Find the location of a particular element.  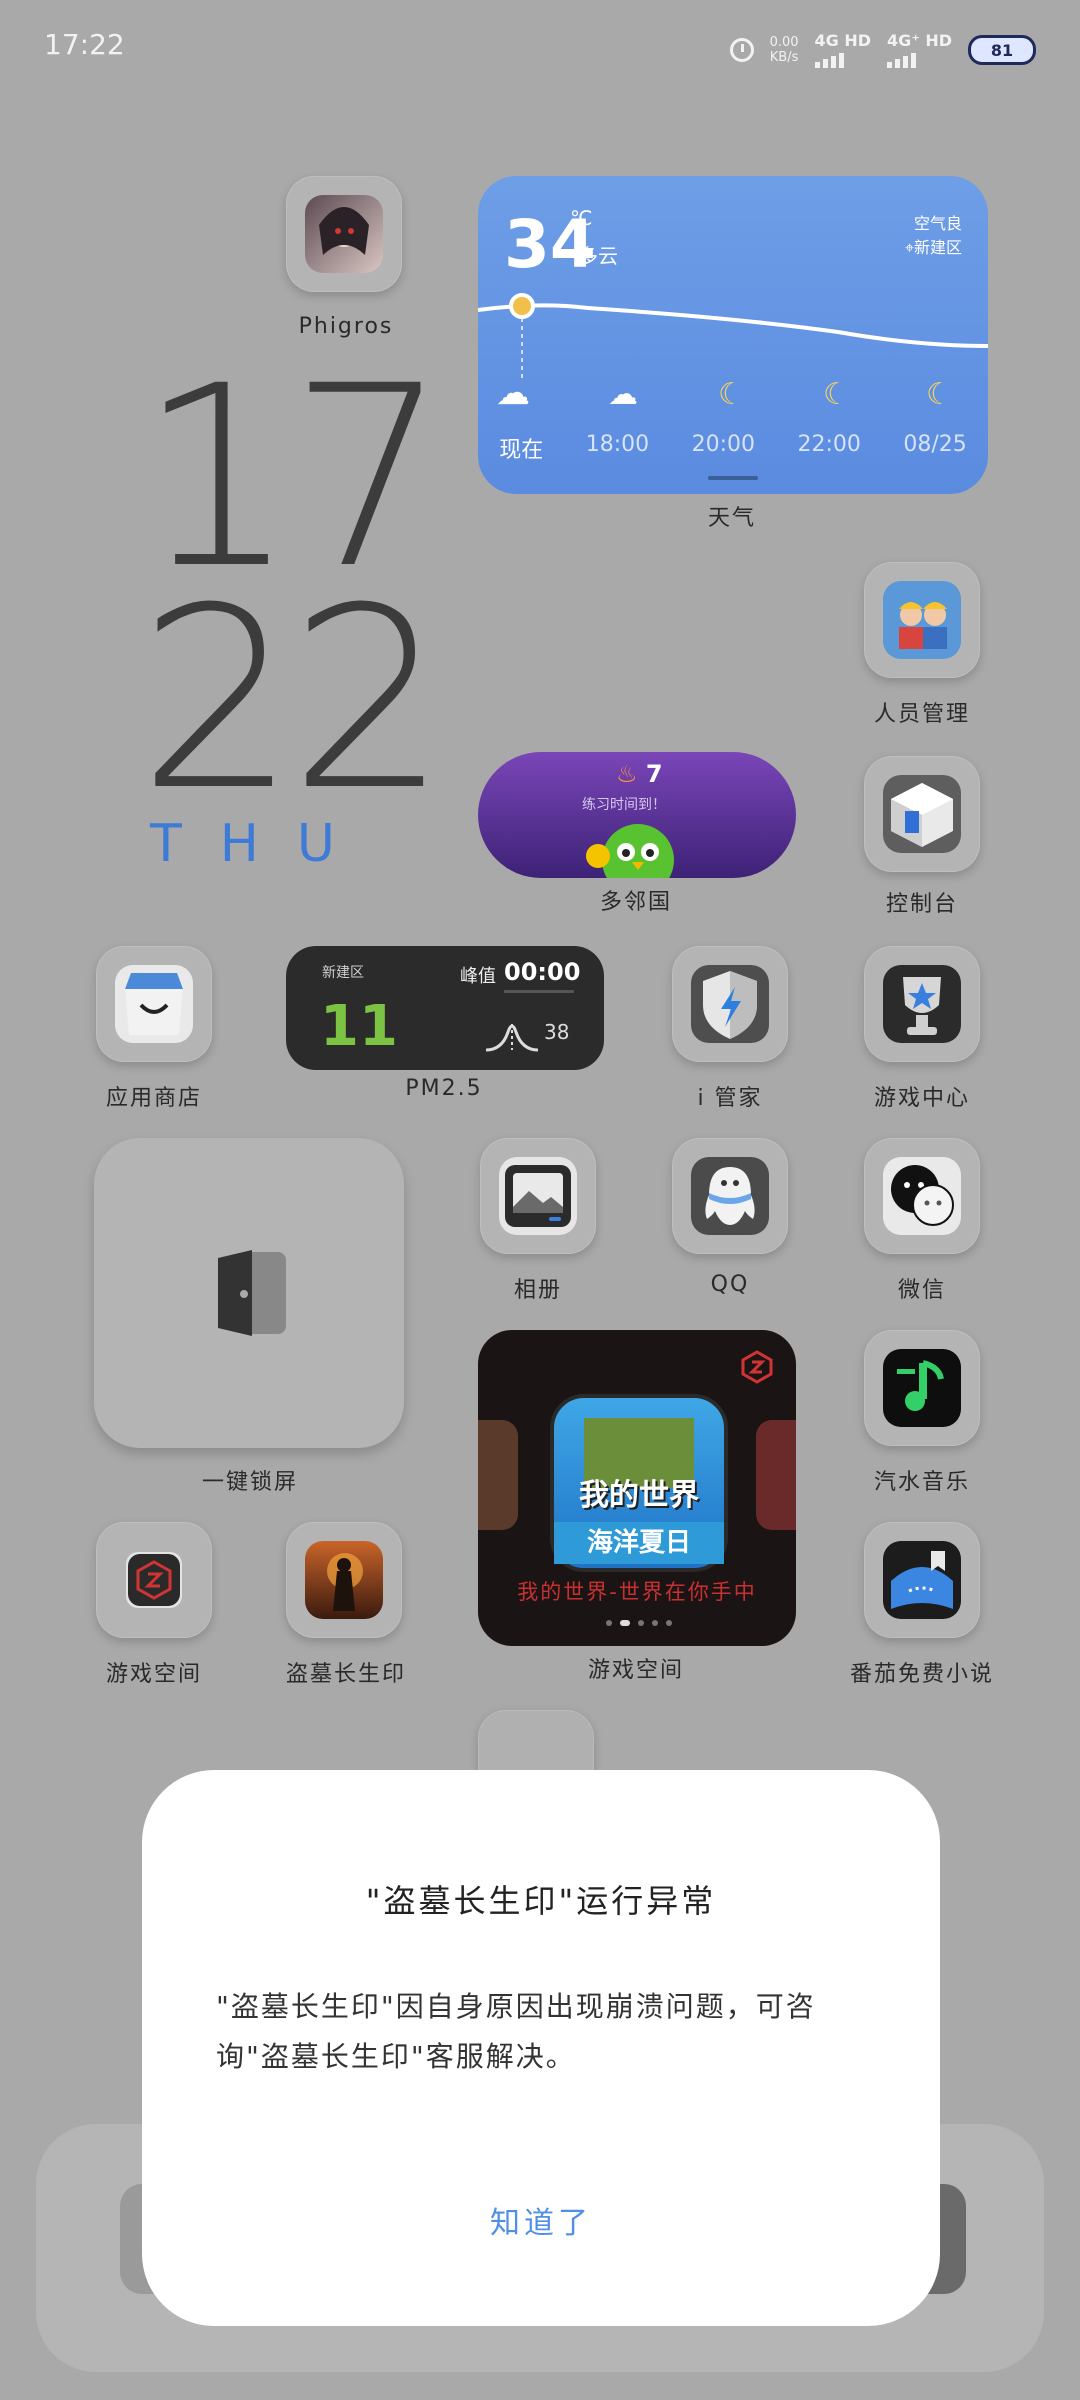

sim1-signal: 4G HD is located at coordinates (843, 49).